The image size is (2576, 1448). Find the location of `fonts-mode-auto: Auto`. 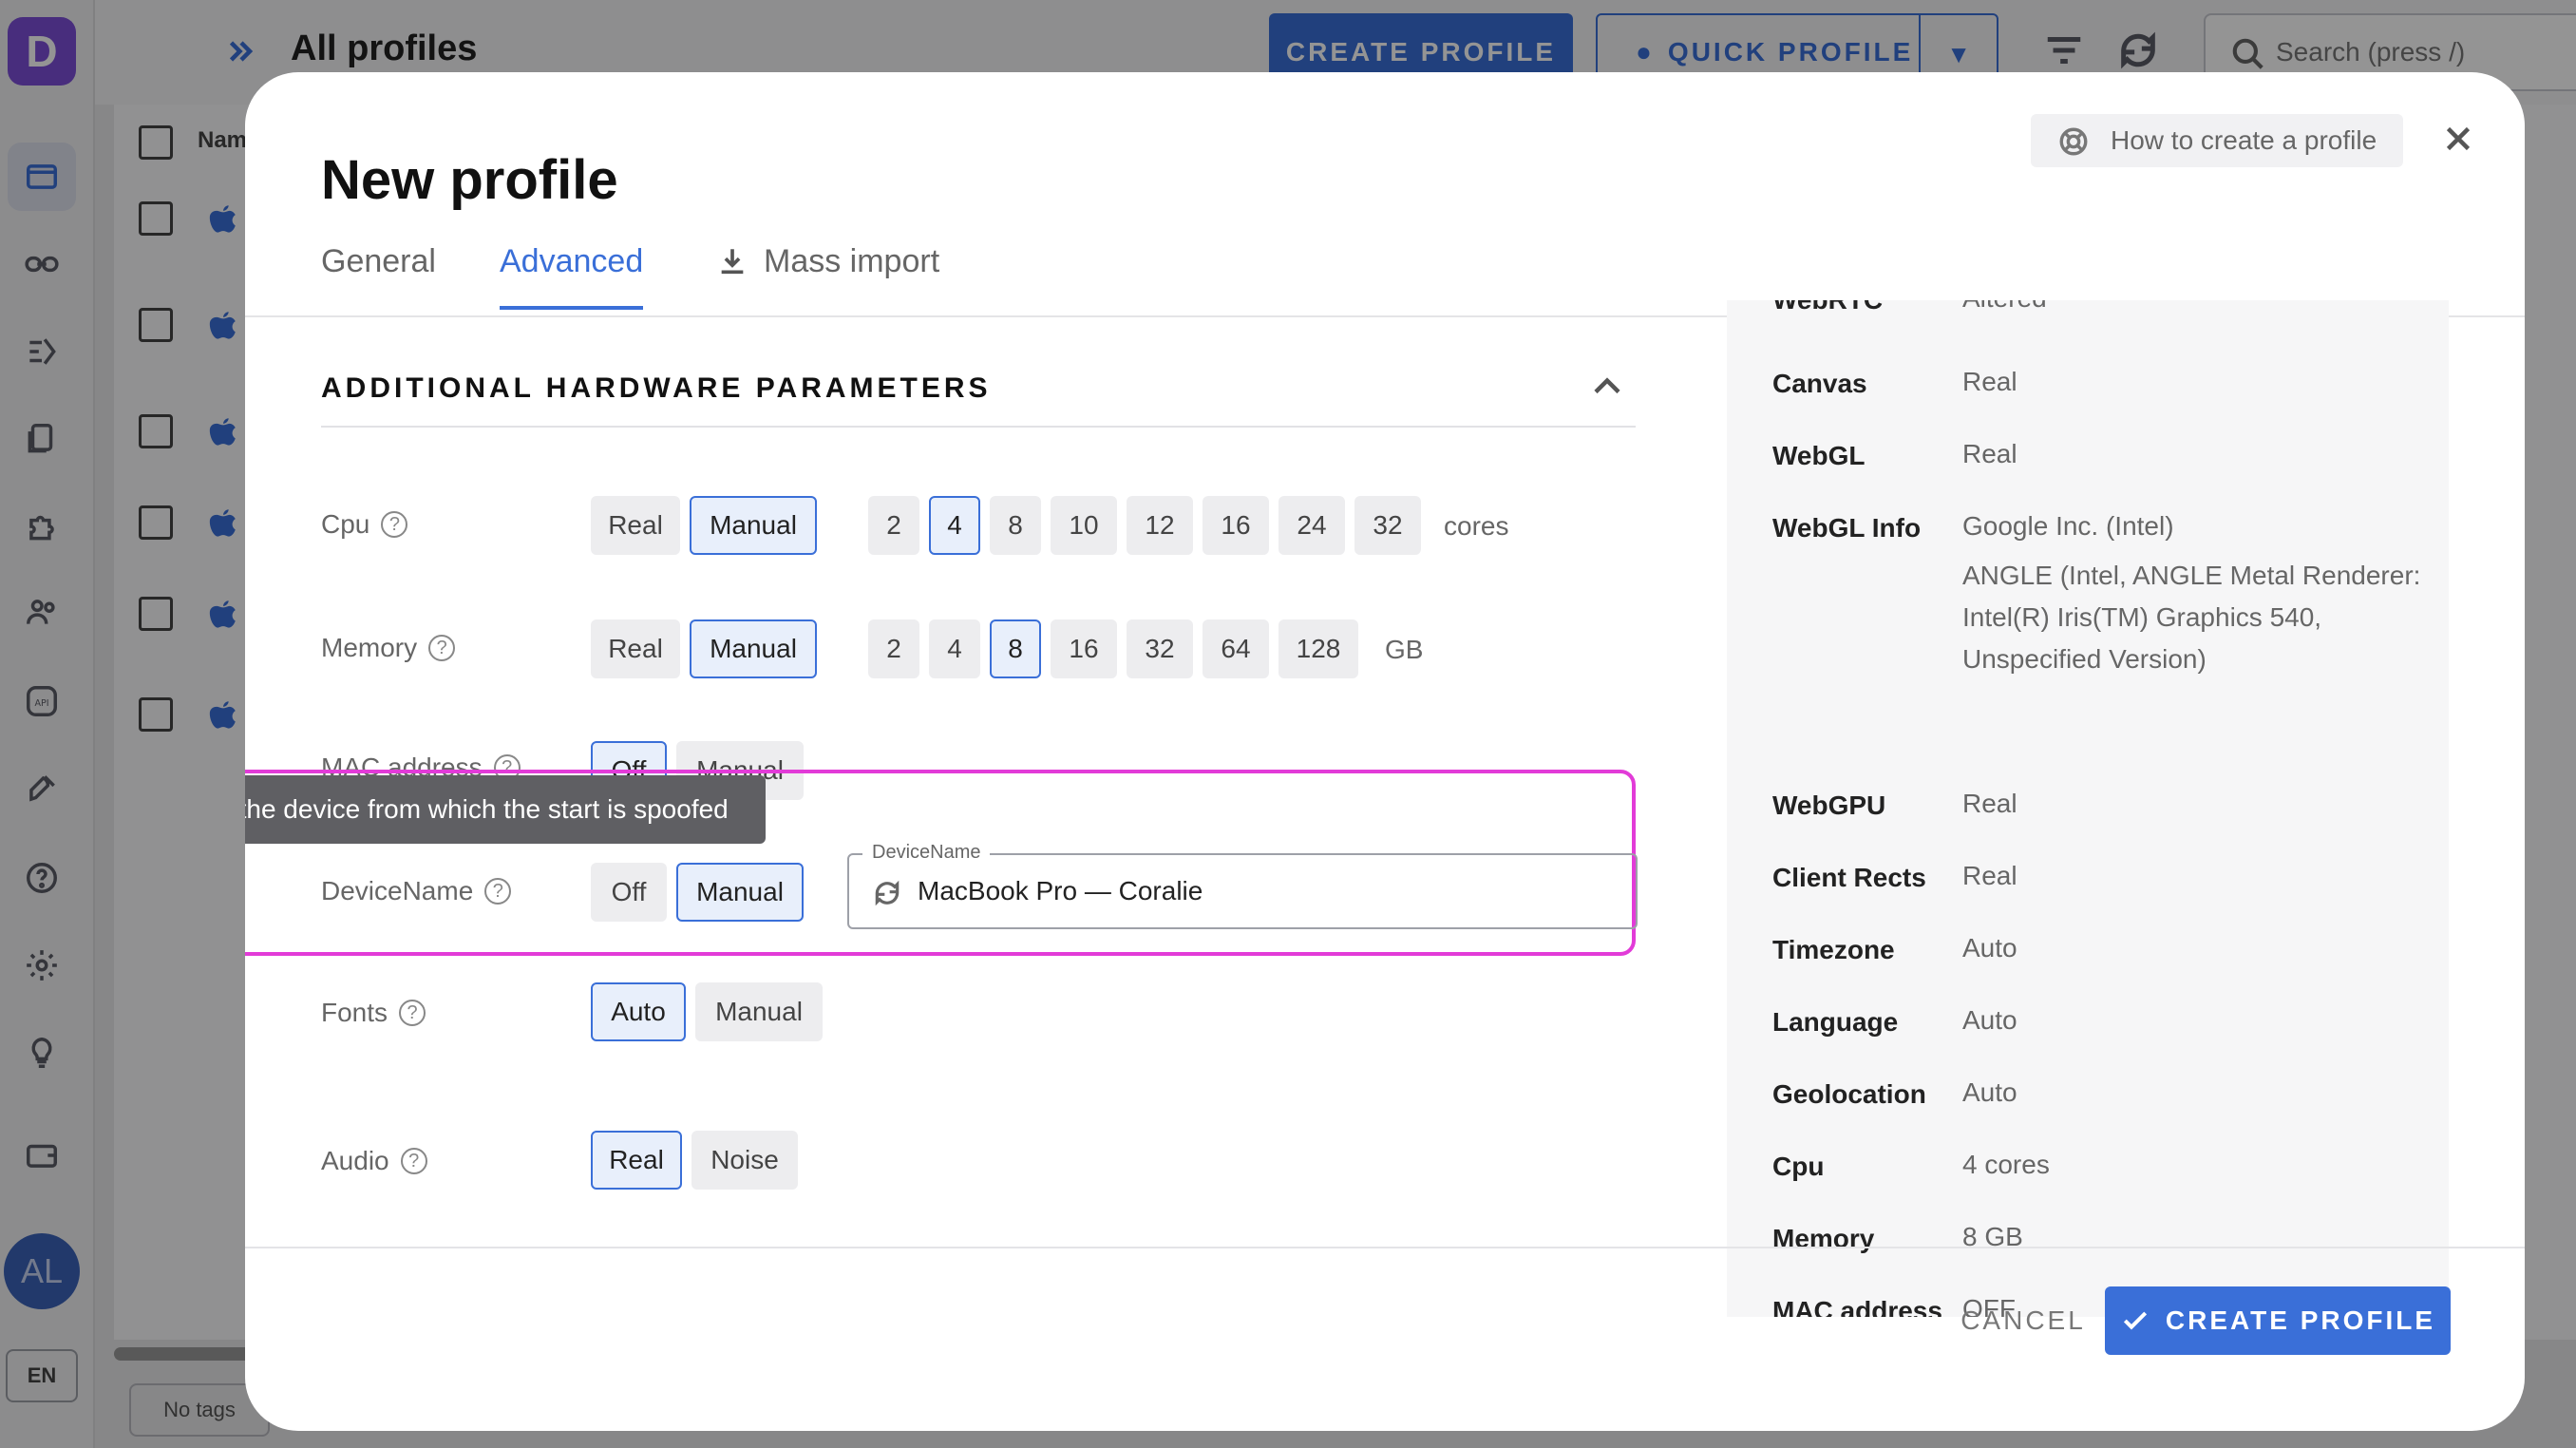

fonts-mode-auto: Auto is located at coordinates (638, 1011).